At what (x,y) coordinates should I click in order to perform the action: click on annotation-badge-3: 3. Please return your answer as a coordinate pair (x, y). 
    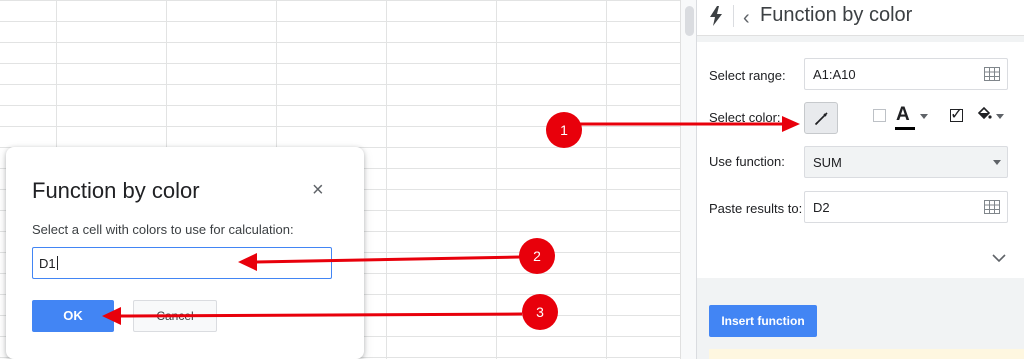
    Looking at the image, I should click on (540, 312).